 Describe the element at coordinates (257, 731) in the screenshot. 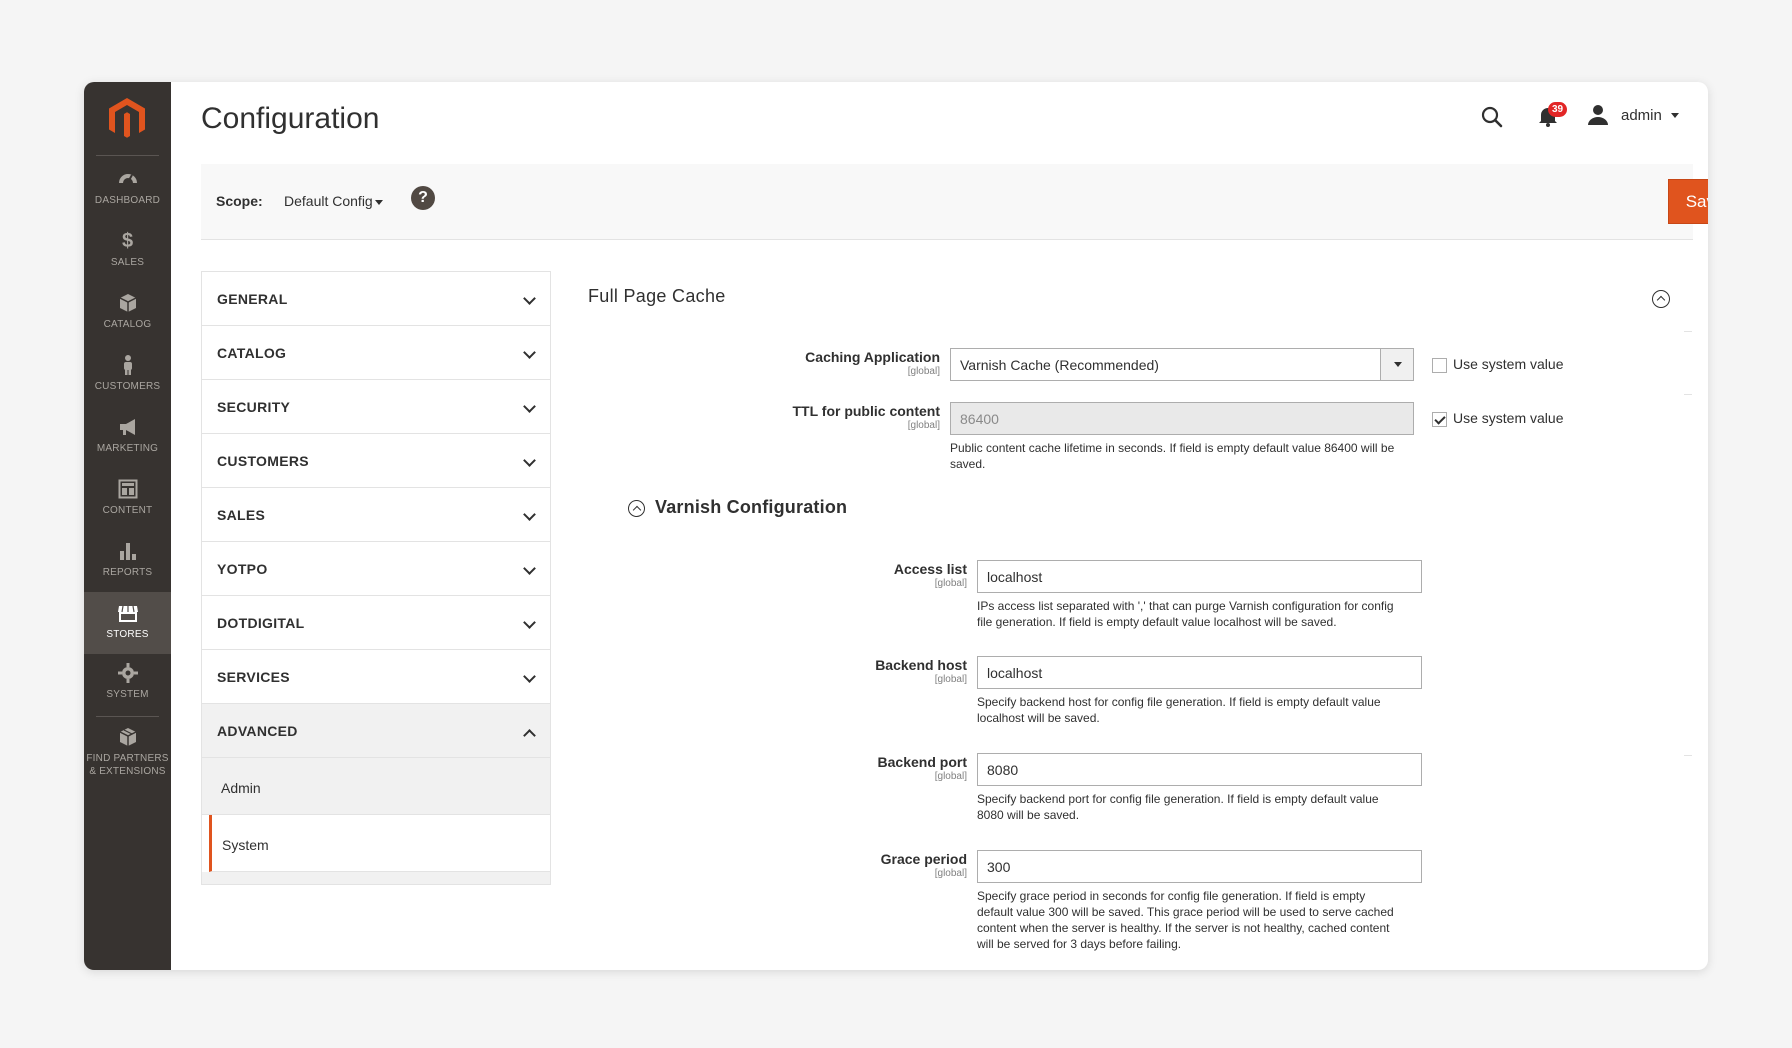

I see `tab-label: ADVANCED` at that location.